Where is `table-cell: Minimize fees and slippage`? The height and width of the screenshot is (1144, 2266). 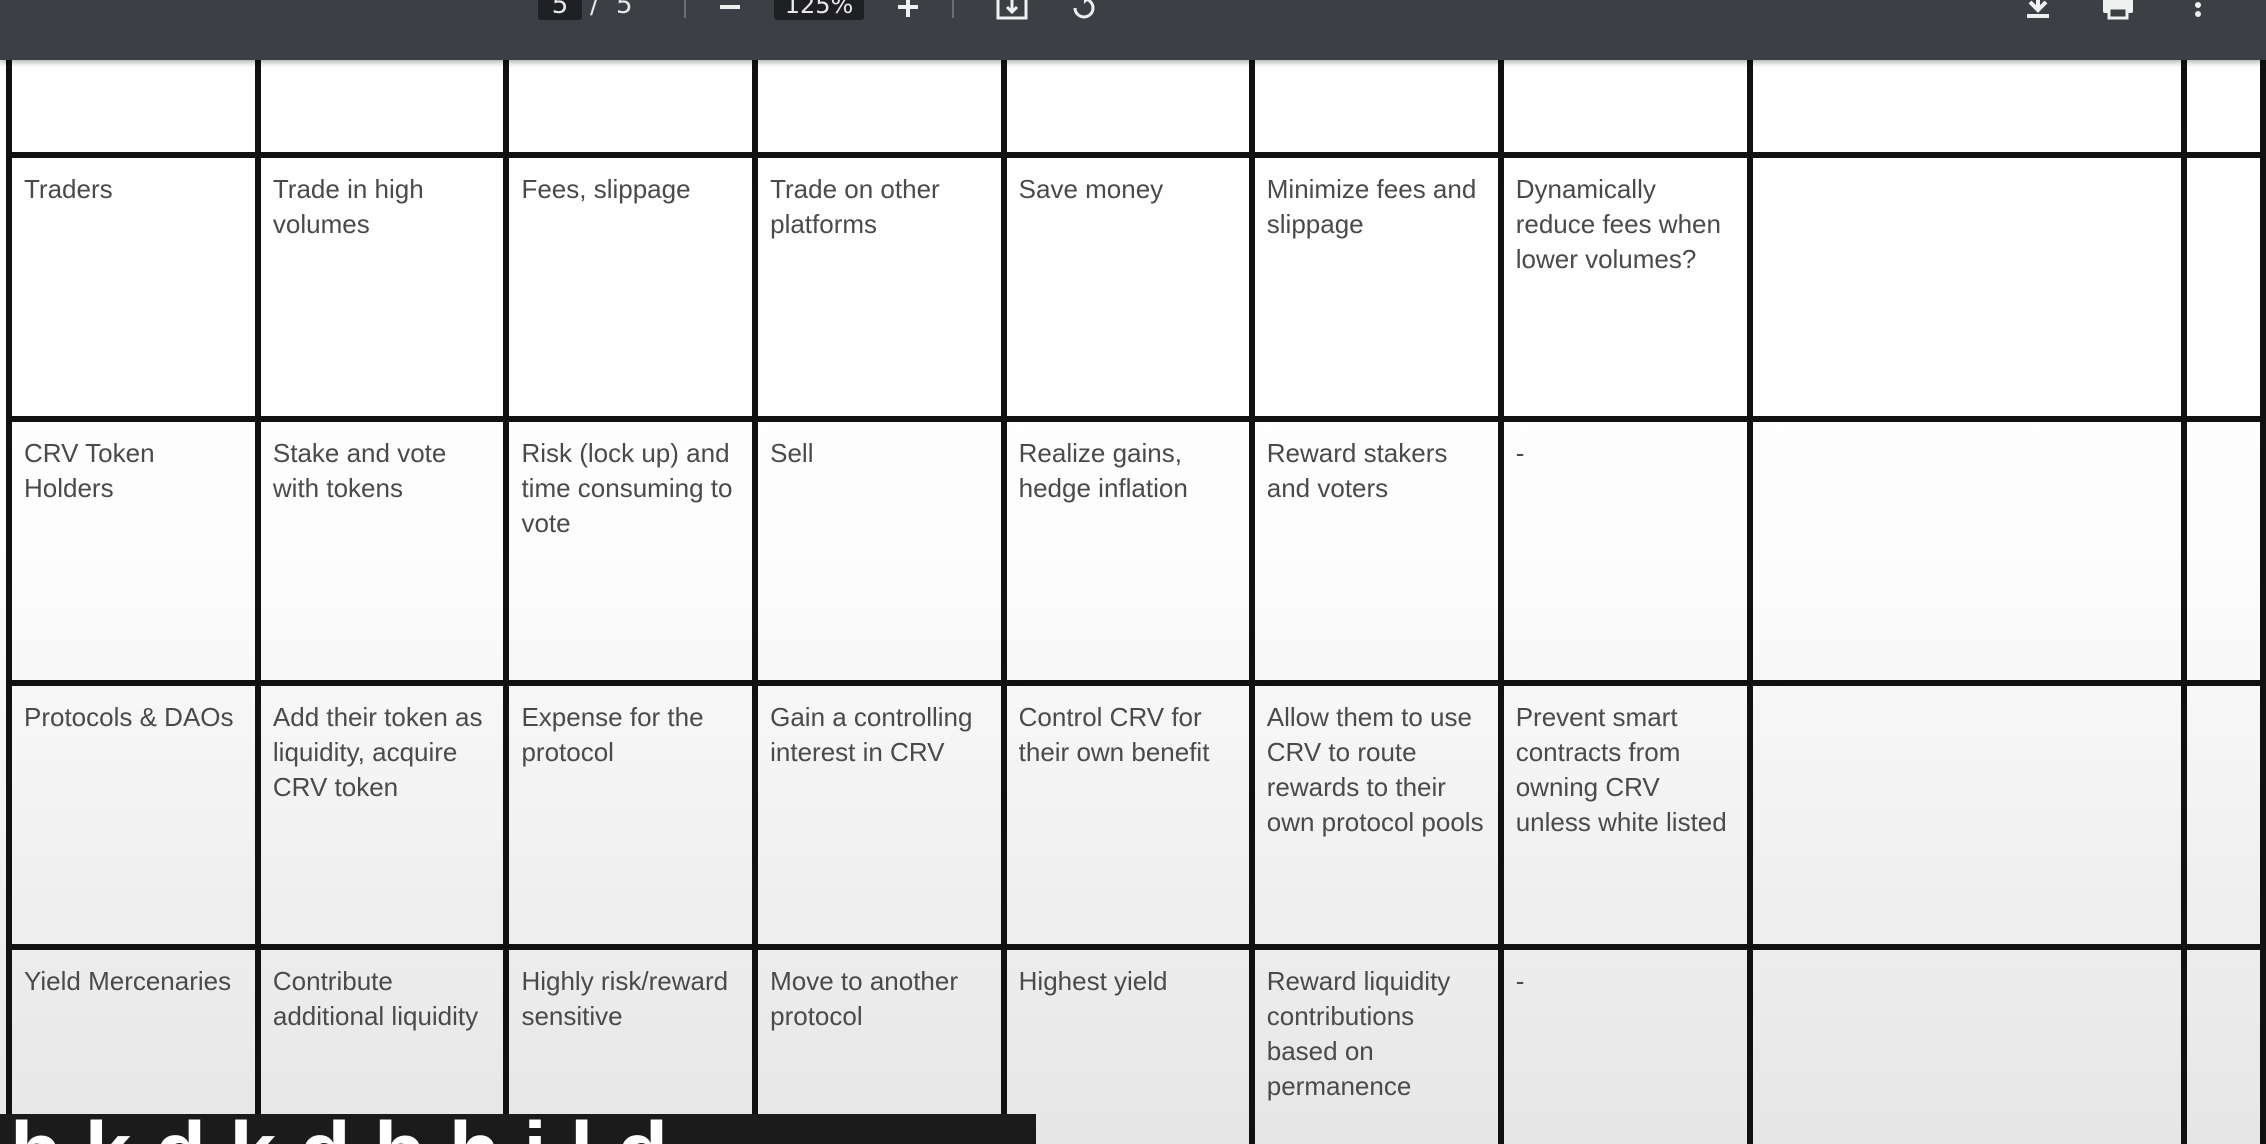
table-cell: Minimize fees and slippage is located at coordinates (1376, 287).